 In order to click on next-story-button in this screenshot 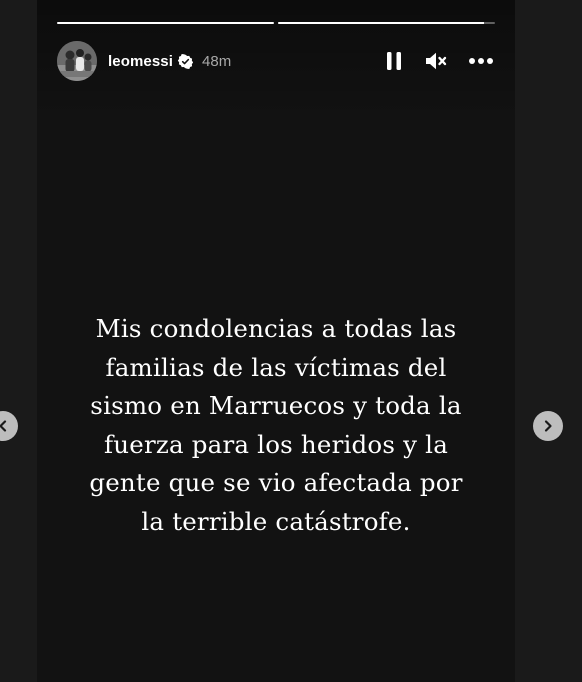, I will do `click(548, 426)`.